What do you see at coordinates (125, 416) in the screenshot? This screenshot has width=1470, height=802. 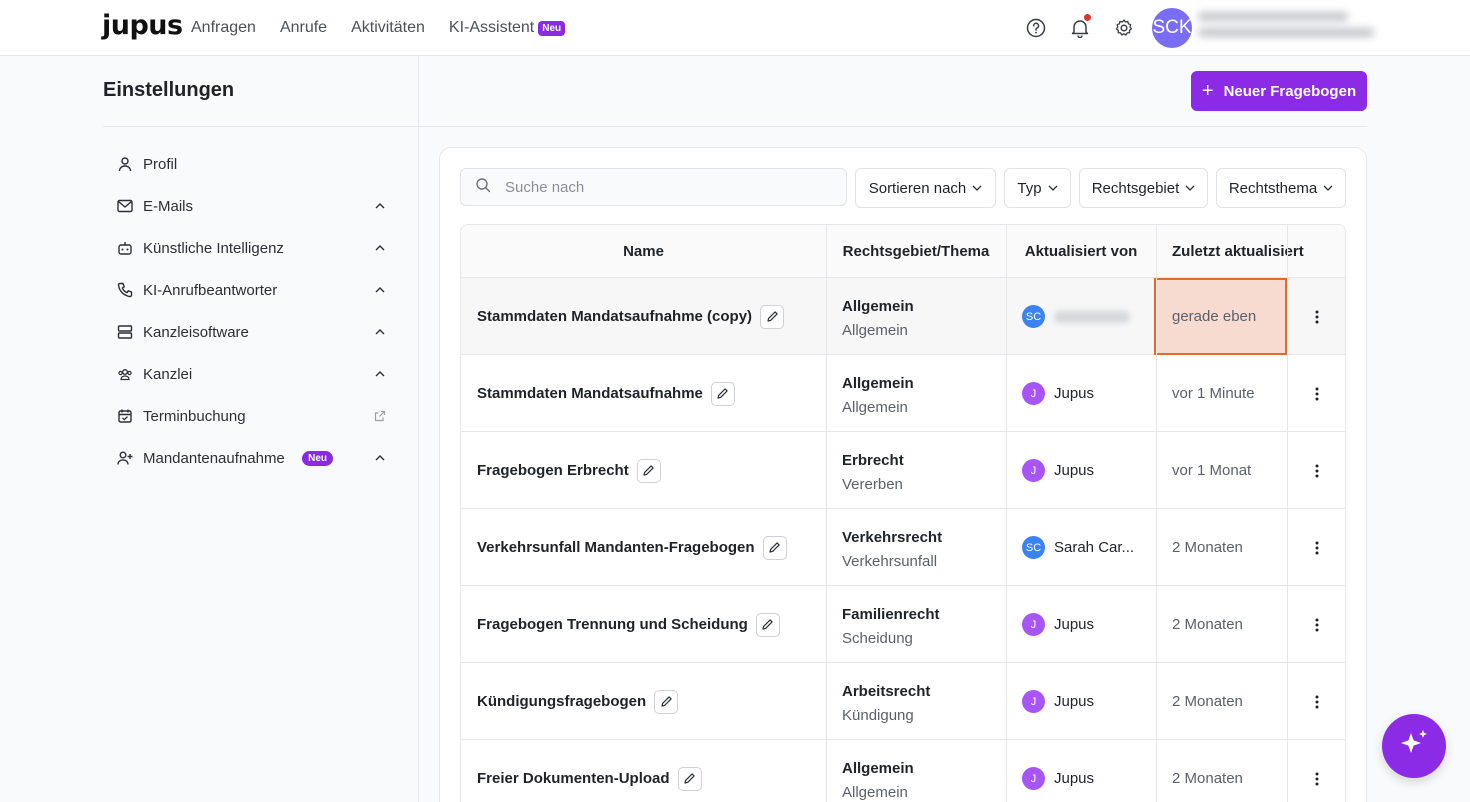 I see `calendar-icon` at bounding box center [125, 416].